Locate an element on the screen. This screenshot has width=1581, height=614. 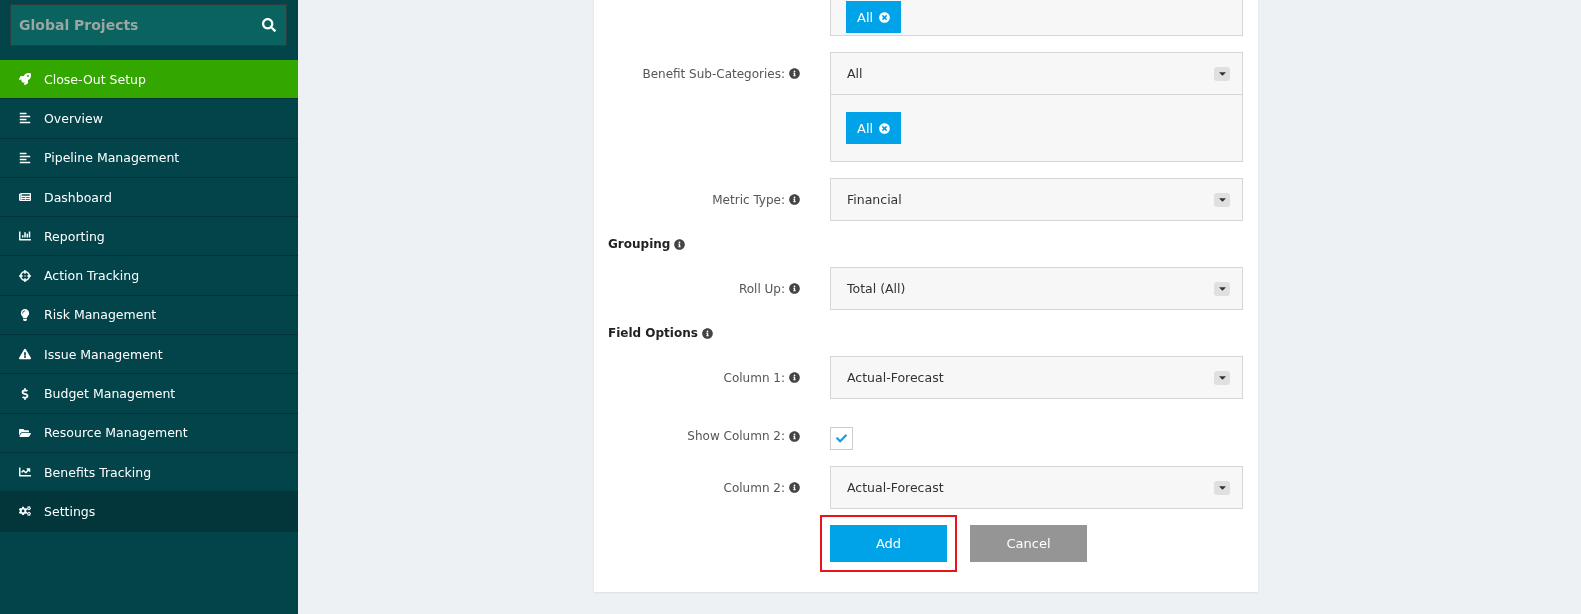
field-label: Metric Type: is located at coordinates (748, 199).